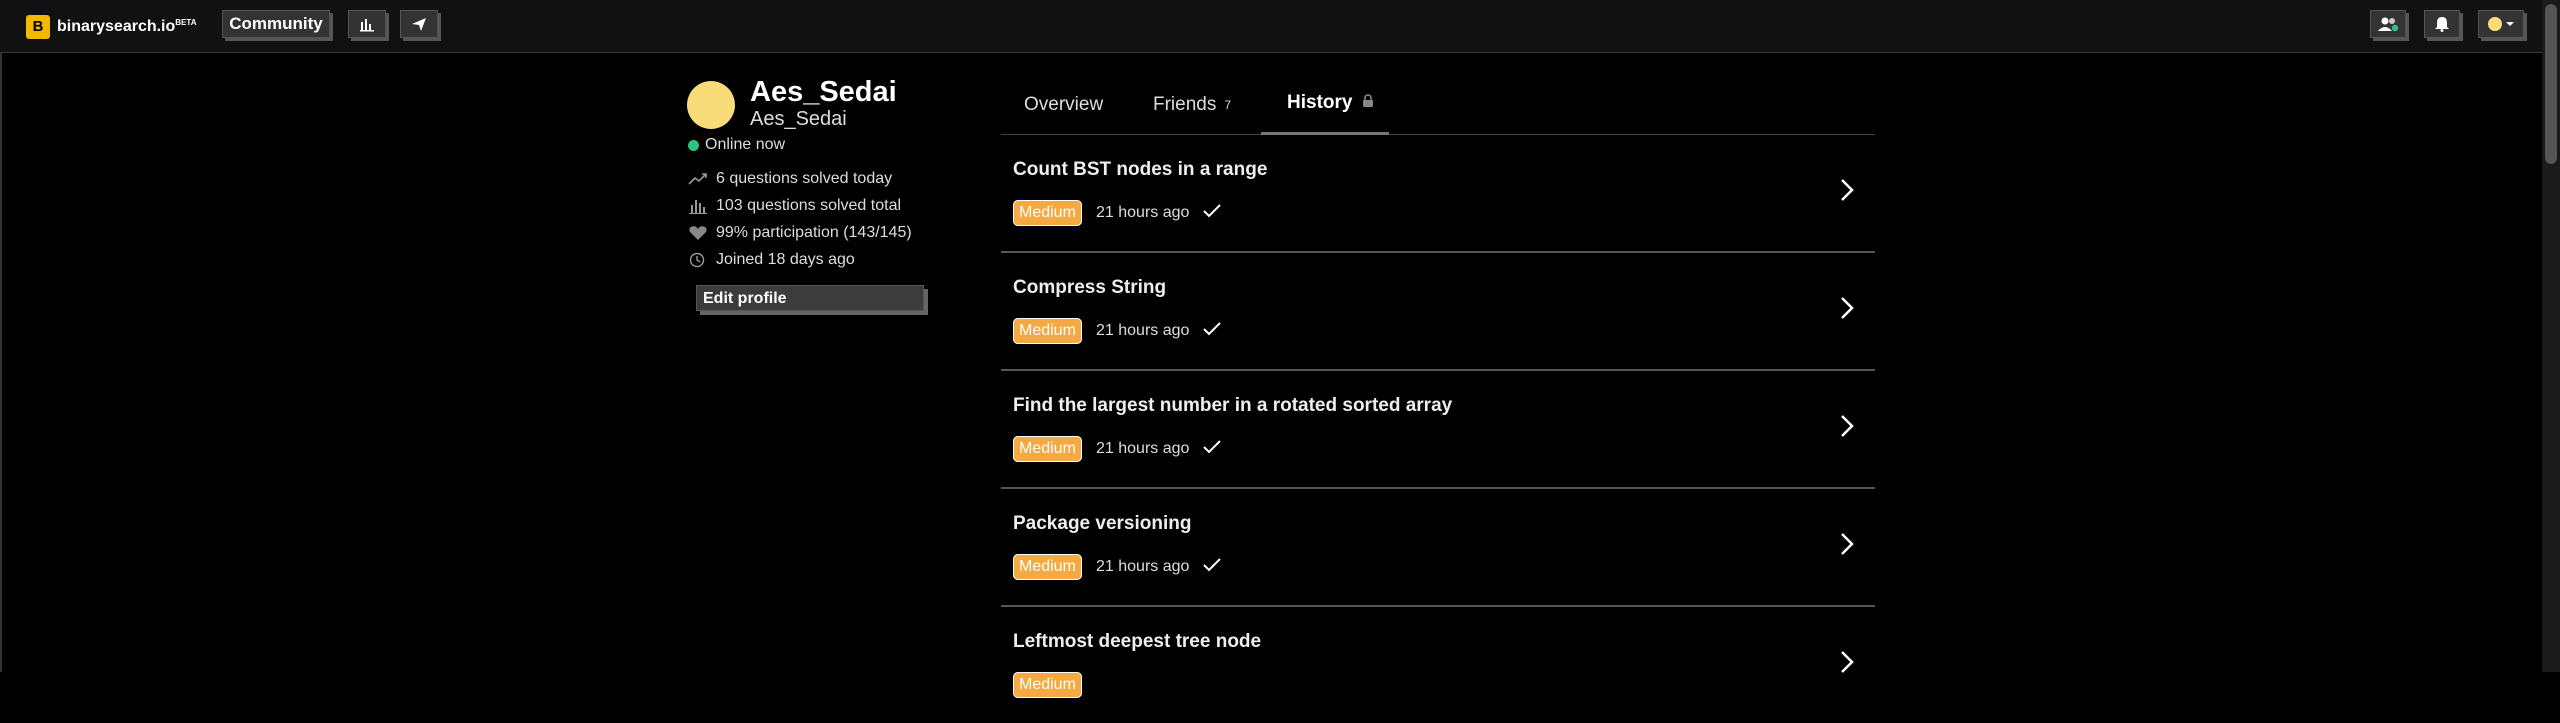  What do you see at coordinates (186, 22) in the screenshot?
I see `beta-label: BETA` at bounding box center [186, 22].